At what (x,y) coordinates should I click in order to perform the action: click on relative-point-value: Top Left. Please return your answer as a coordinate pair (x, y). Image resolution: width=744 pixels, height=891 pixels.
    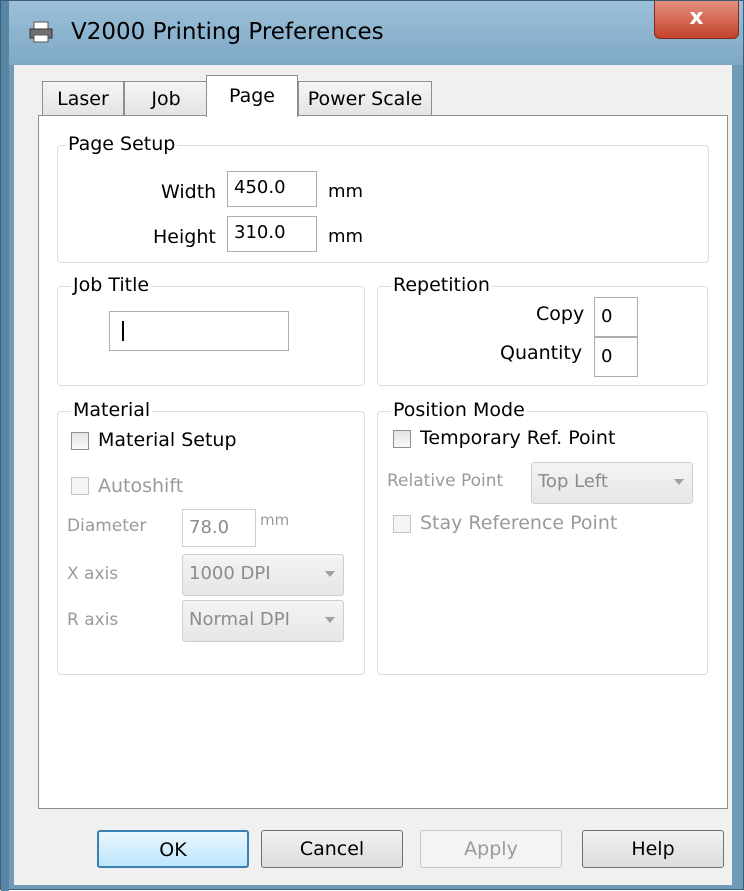
    Looking at the image, I should click on (573, 481).